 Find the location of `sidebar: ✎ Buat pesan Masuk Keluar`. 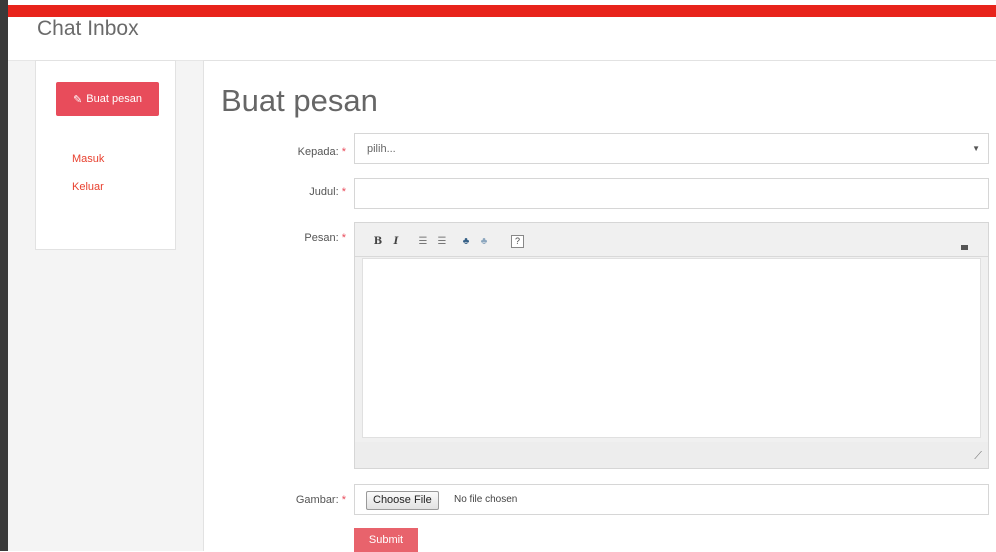

sidebar: ✎ Buat pesan Masuk Keluar is located at coordinates (105, 155).